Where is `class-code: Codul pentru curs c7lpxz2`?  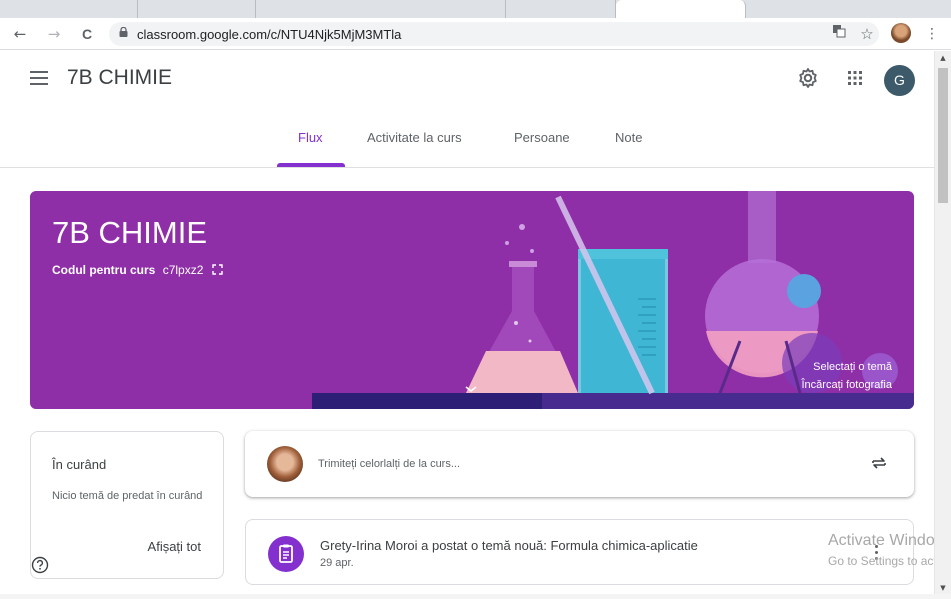
class-code: Codul pentru curs c7lpxz2 is located at coordinates (137, 270).